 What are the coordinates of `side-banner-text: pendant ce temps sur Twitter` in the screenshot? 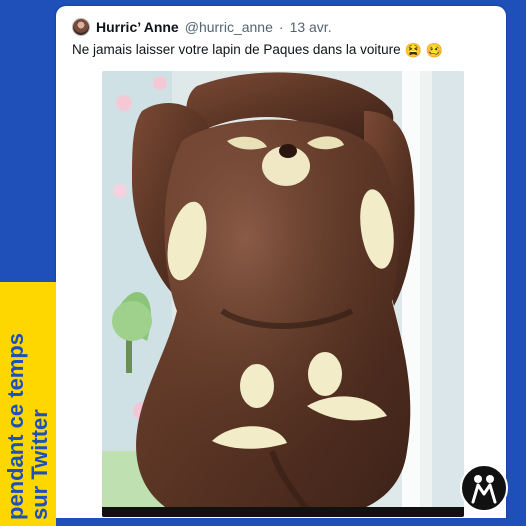 It's located at (27, 400).